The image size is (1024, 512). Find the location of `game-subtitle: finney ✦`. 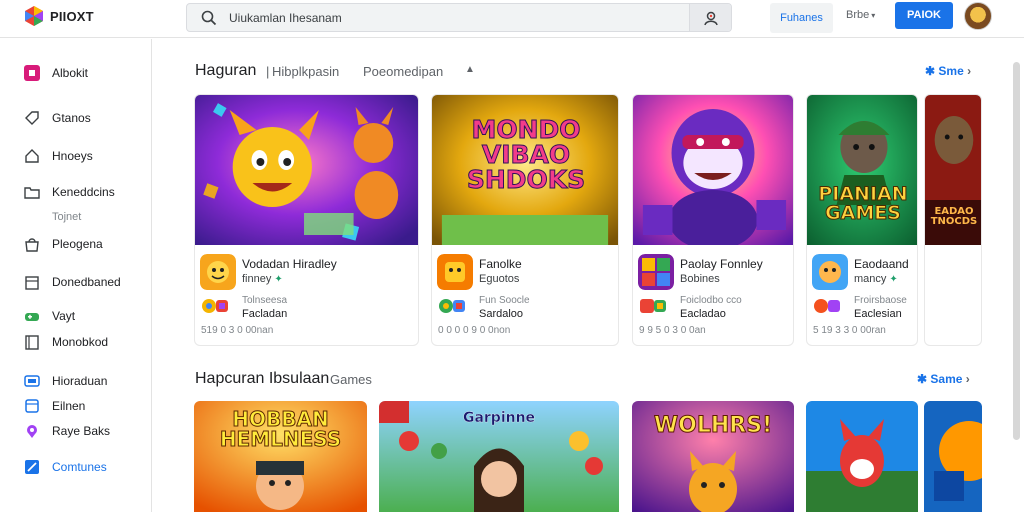

game-subtitle: finney ✦ is located at coordinates (262, 279).